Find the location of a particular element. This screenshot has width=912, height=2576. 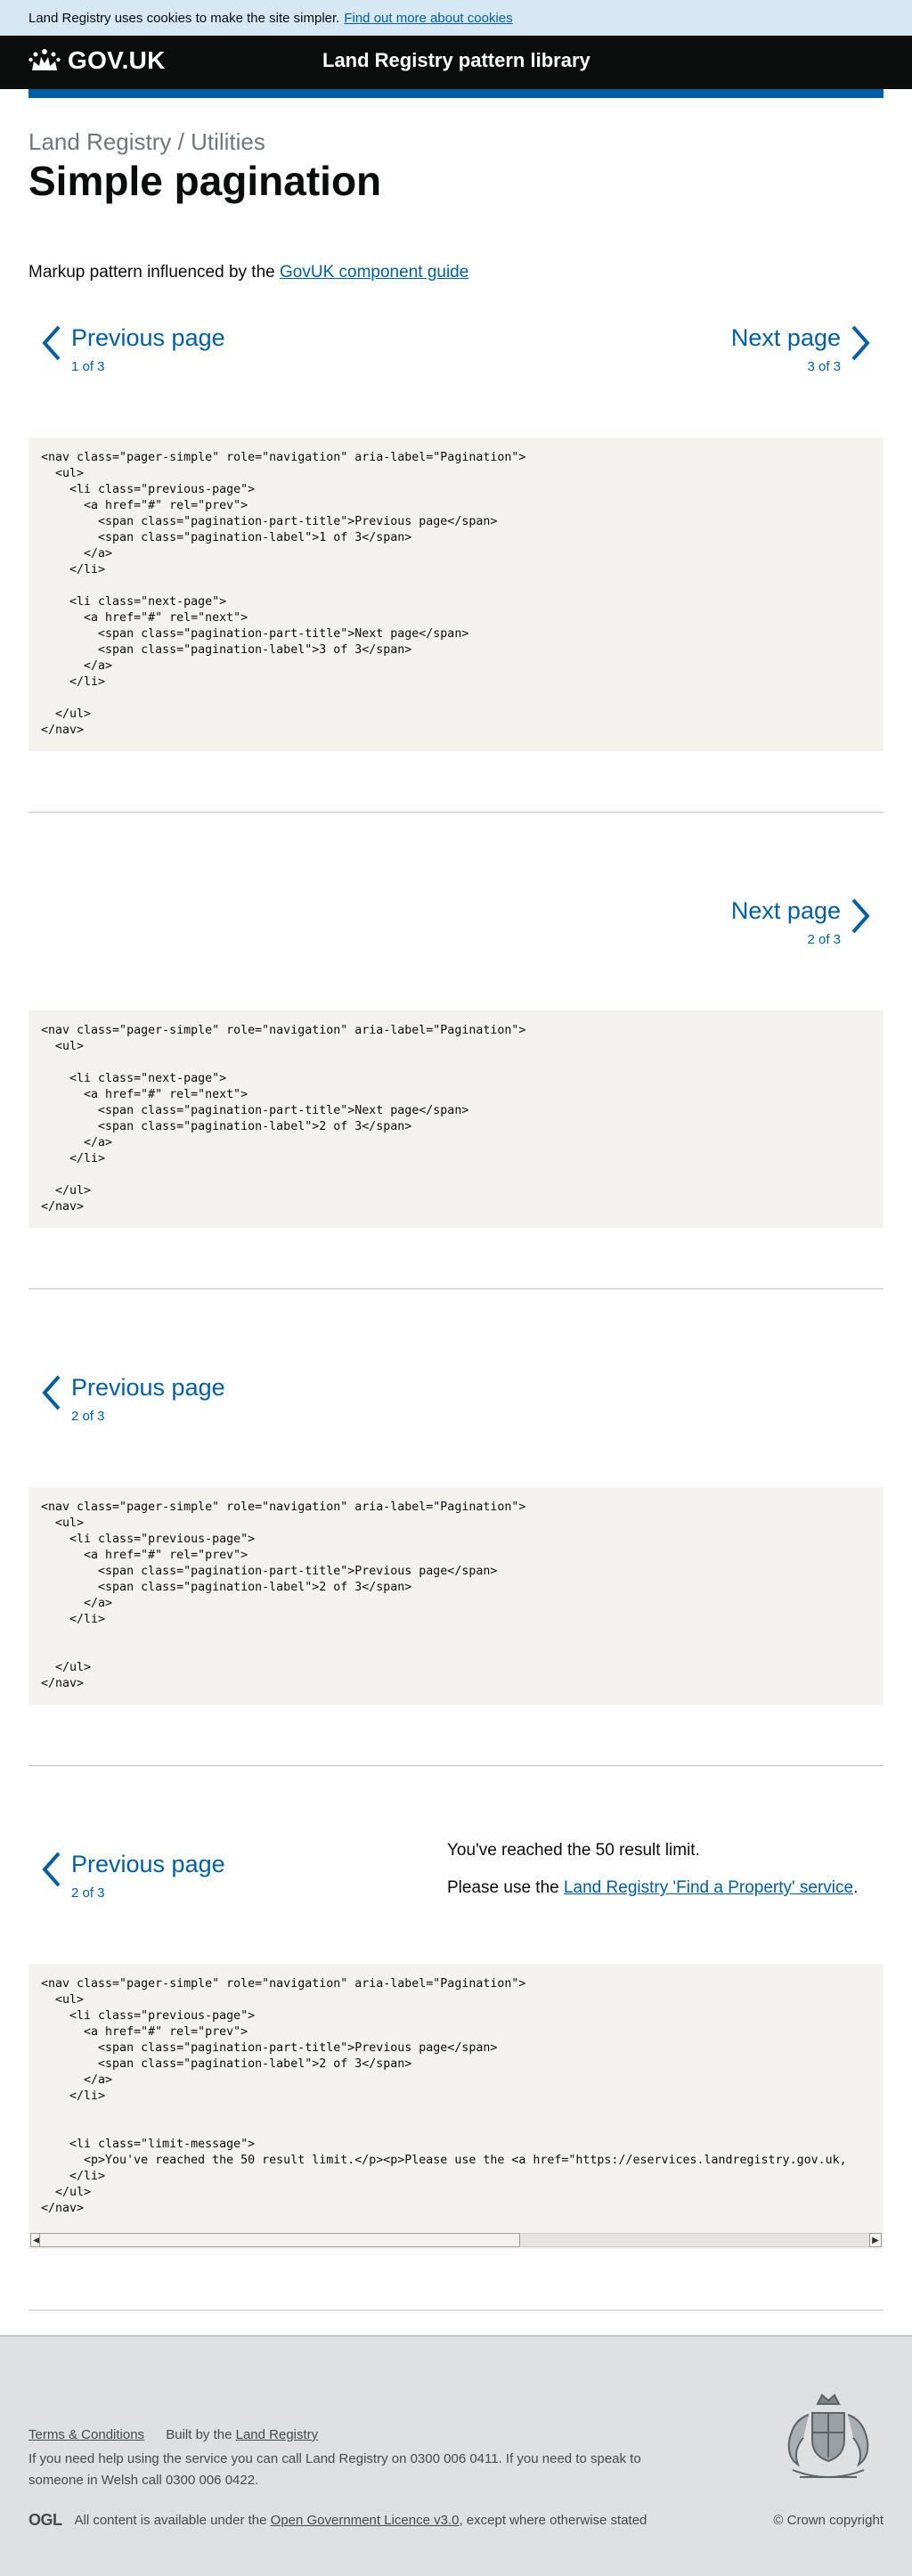

crown-copyright: © Crown copyright is located at coordinates (828, 2520).